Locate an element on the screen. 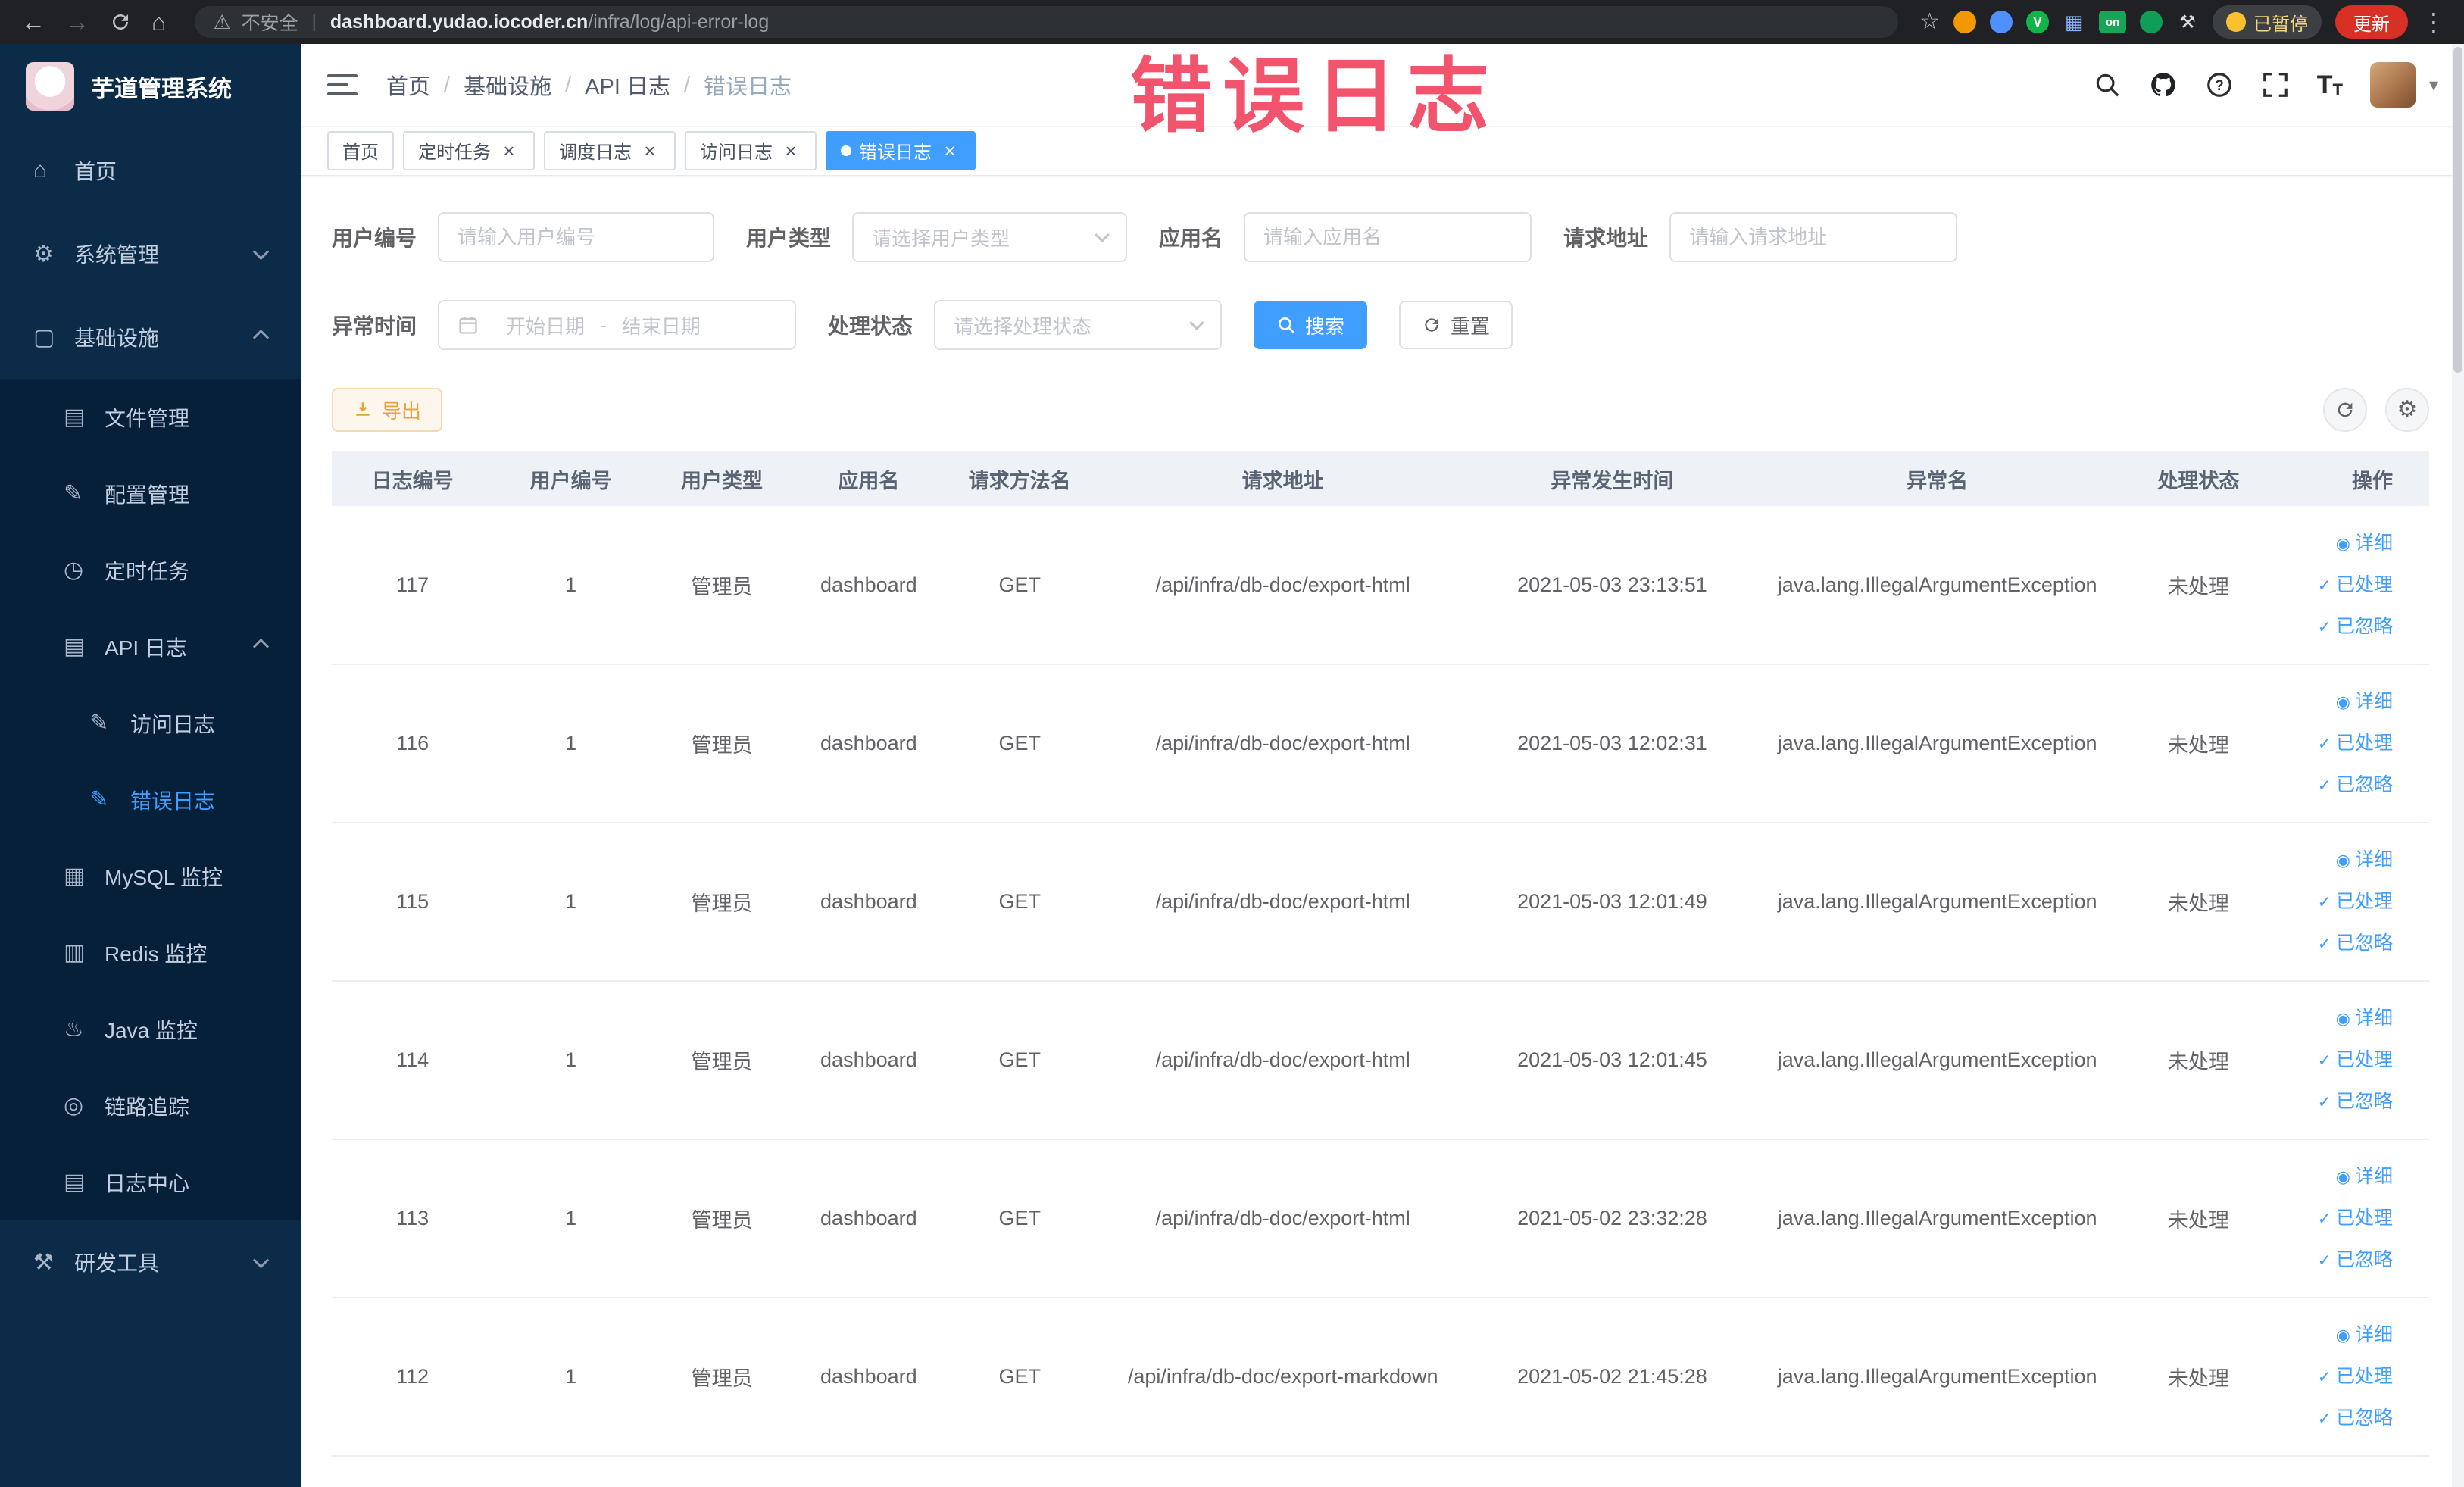  font-size-icon: TT is located at coordinates (2330, 85).